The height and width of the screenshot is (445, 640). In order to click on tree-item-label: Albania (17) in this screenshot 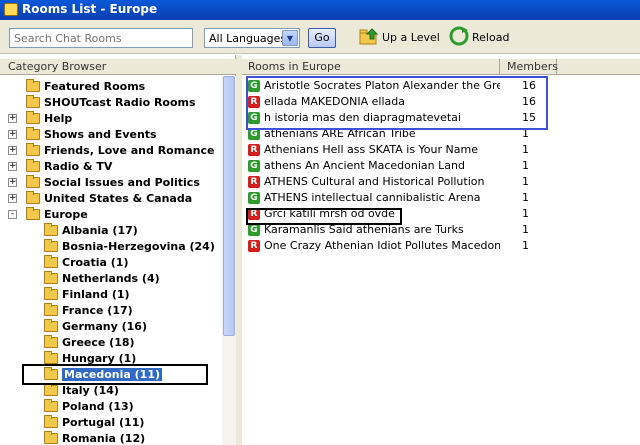, I will do `click(100, 230)`.